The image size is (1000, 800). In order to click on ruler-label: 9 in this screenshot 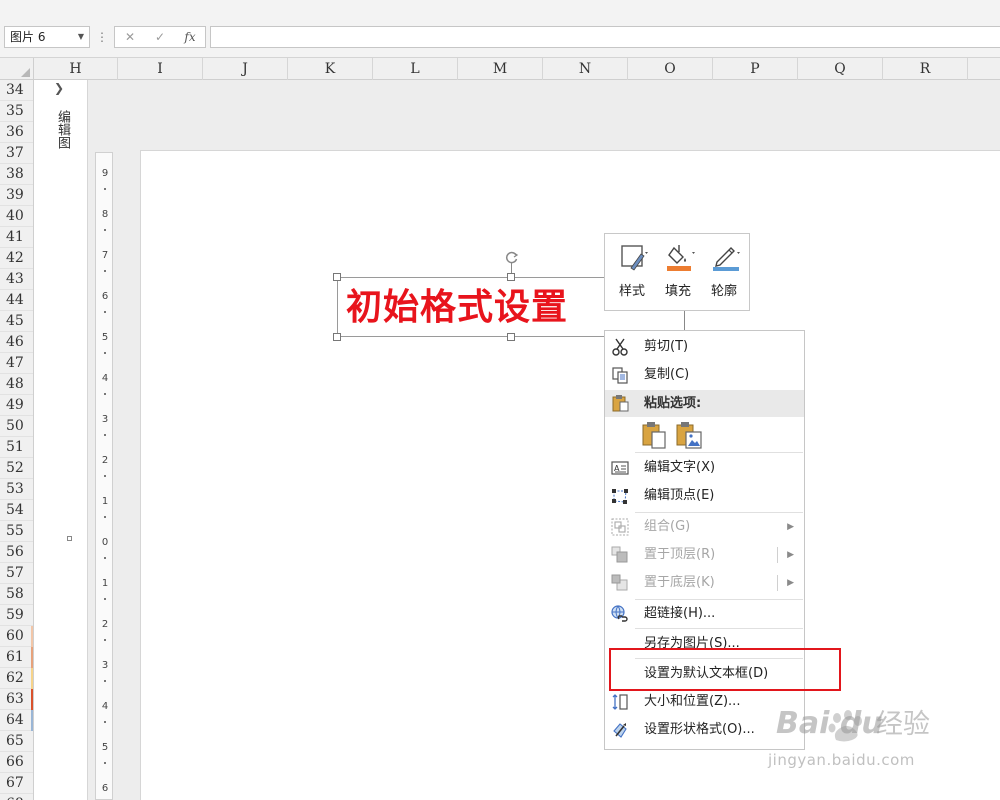, I will do `click(105, 173)`.